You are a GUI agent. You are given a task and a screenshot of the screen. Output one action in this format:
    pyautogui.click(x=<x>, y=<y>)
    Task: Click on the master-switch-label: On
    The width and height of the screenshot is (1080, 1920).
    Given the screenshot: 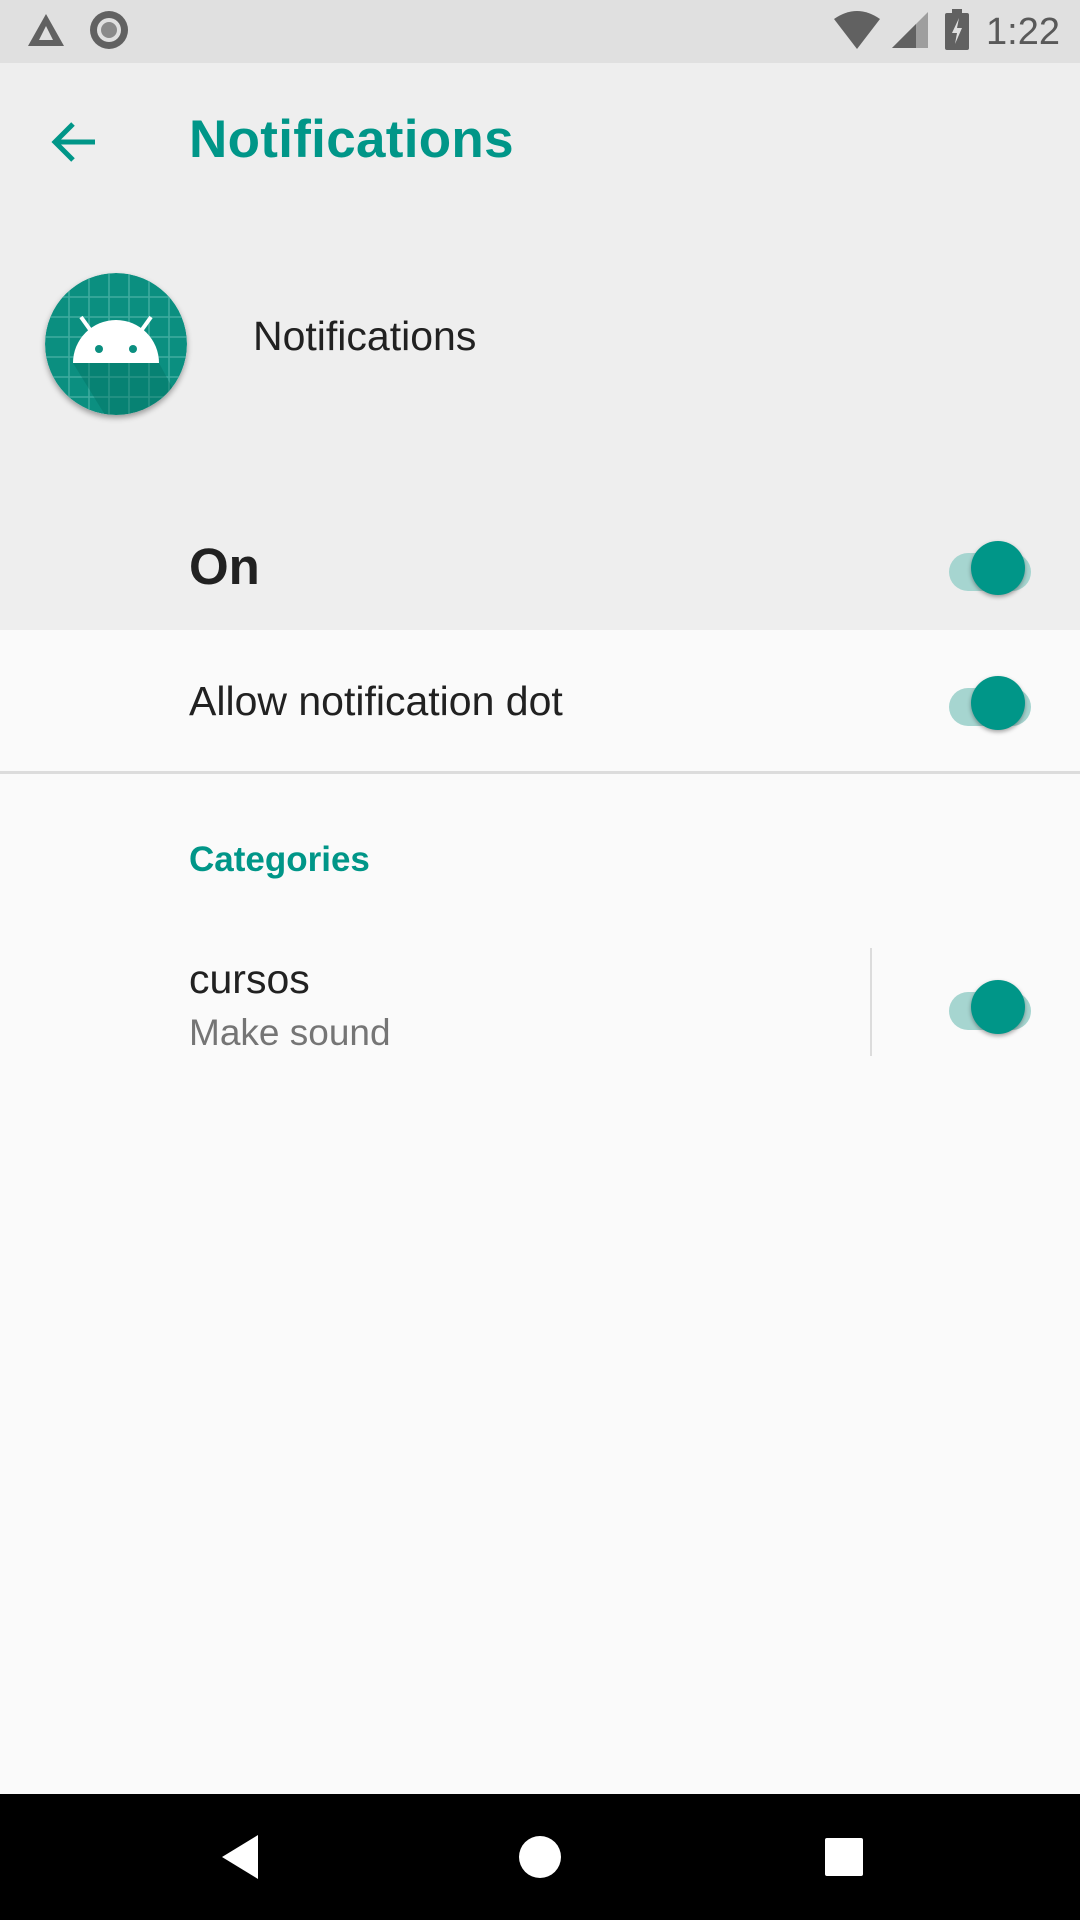 What is the action you would take?
    pyautogui.click(x=224, y=566)
    